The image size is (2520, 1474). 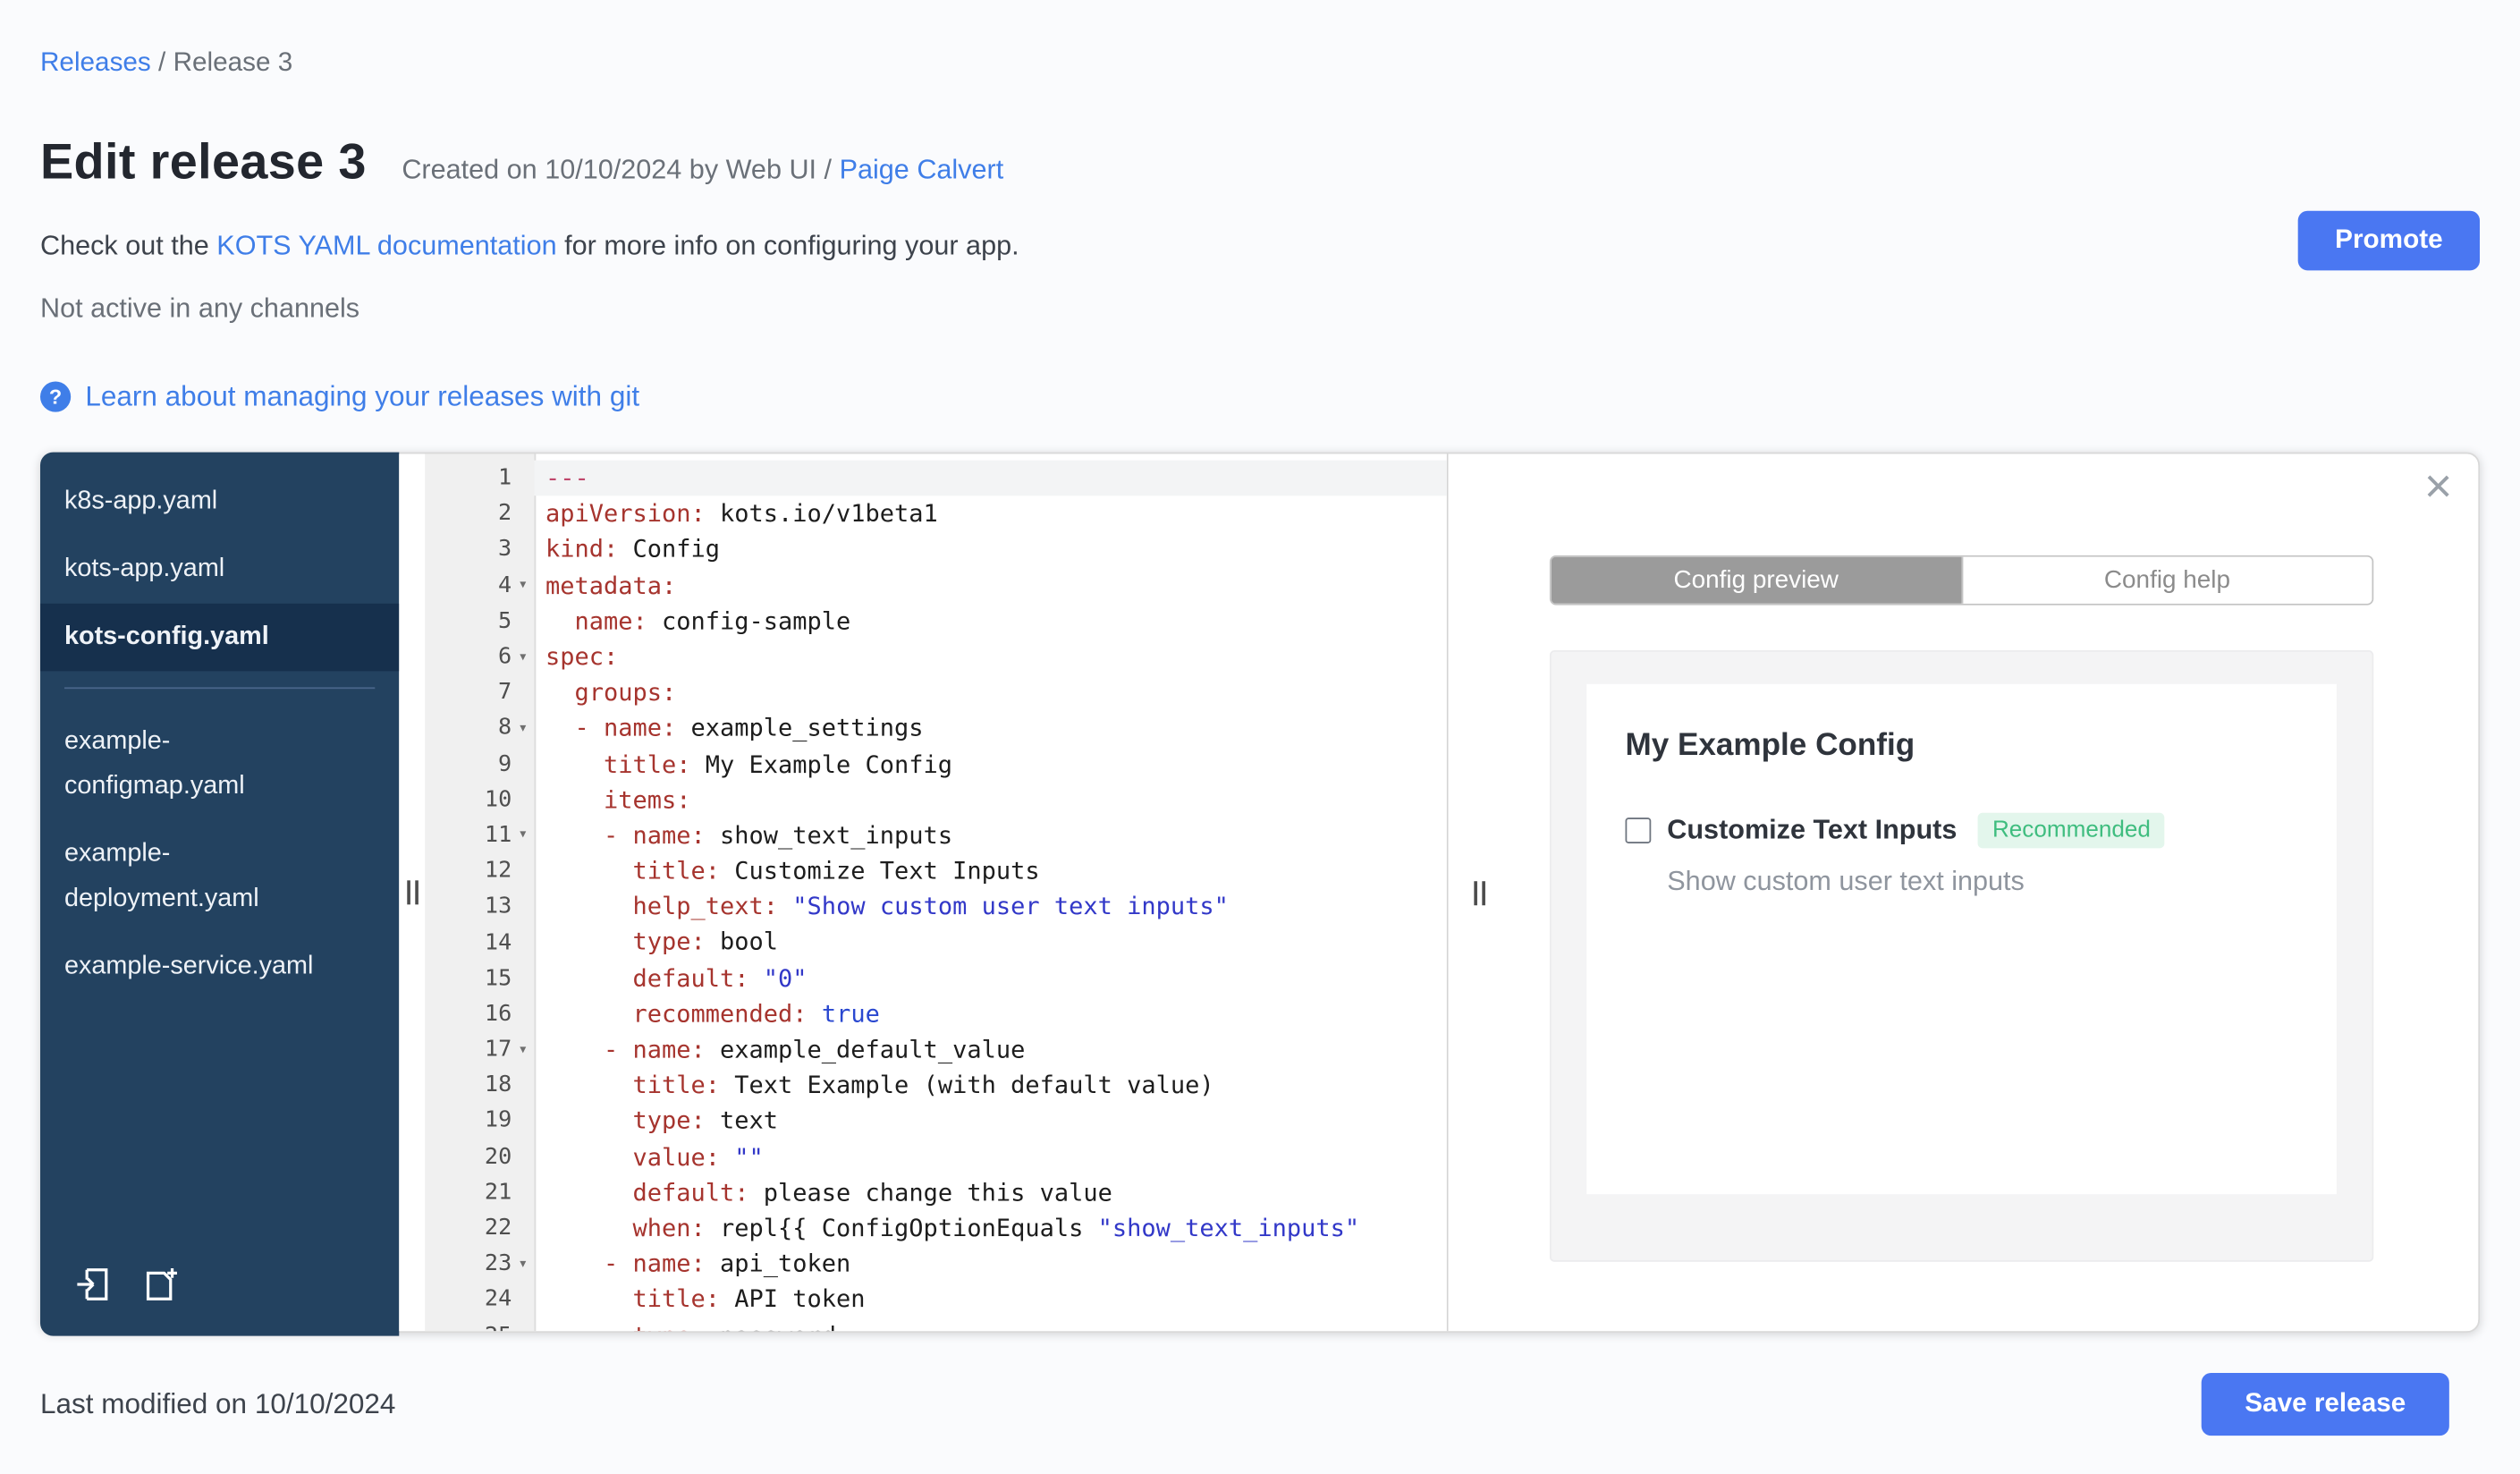 I want to click on code-line: 11 ▾ - name: show_text_inputs, so click(x=936, y=835).